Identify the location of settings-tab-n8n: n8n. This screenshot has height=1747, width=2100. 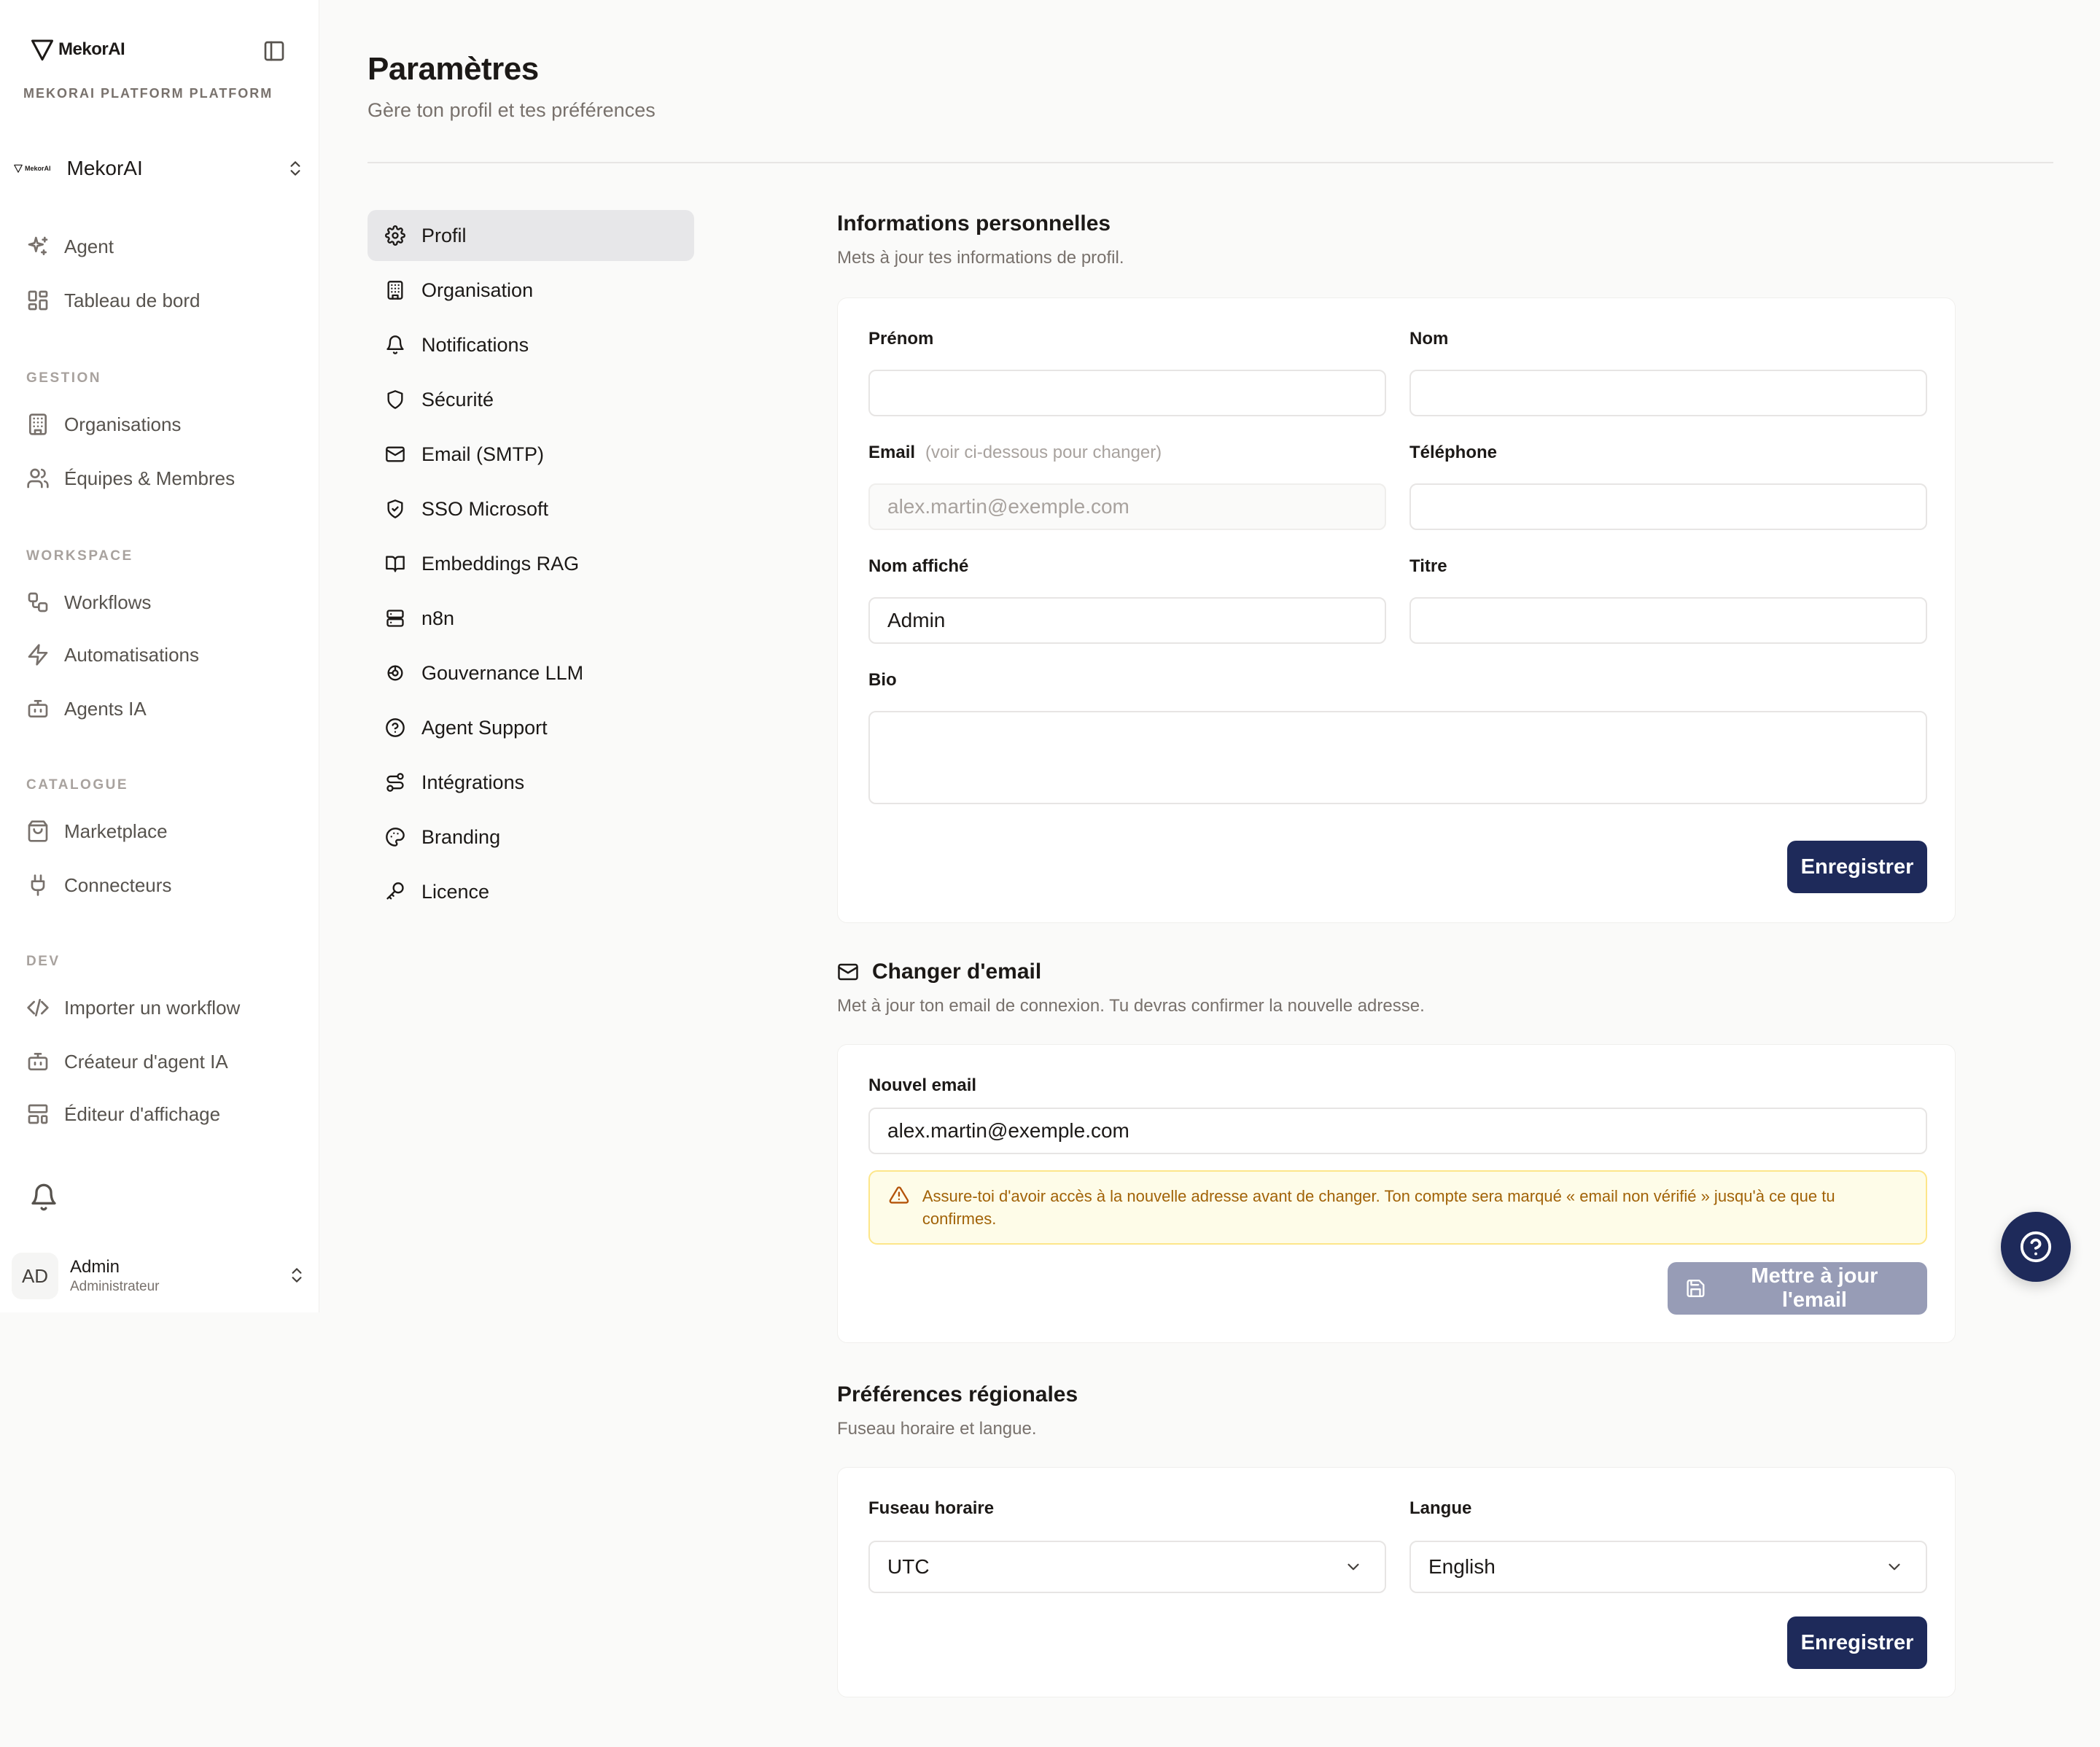
(531, 618).